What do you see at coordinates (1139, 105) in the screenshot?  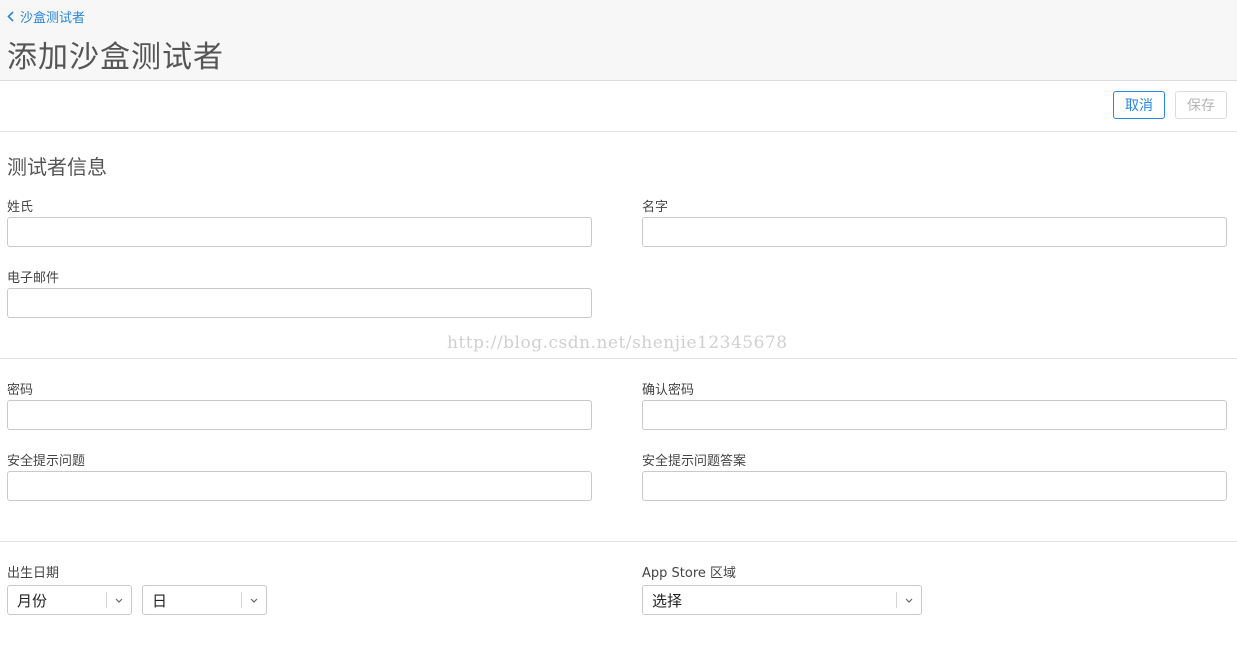 I see `cancel-button: 取消` at bounding box center [1139, 105].